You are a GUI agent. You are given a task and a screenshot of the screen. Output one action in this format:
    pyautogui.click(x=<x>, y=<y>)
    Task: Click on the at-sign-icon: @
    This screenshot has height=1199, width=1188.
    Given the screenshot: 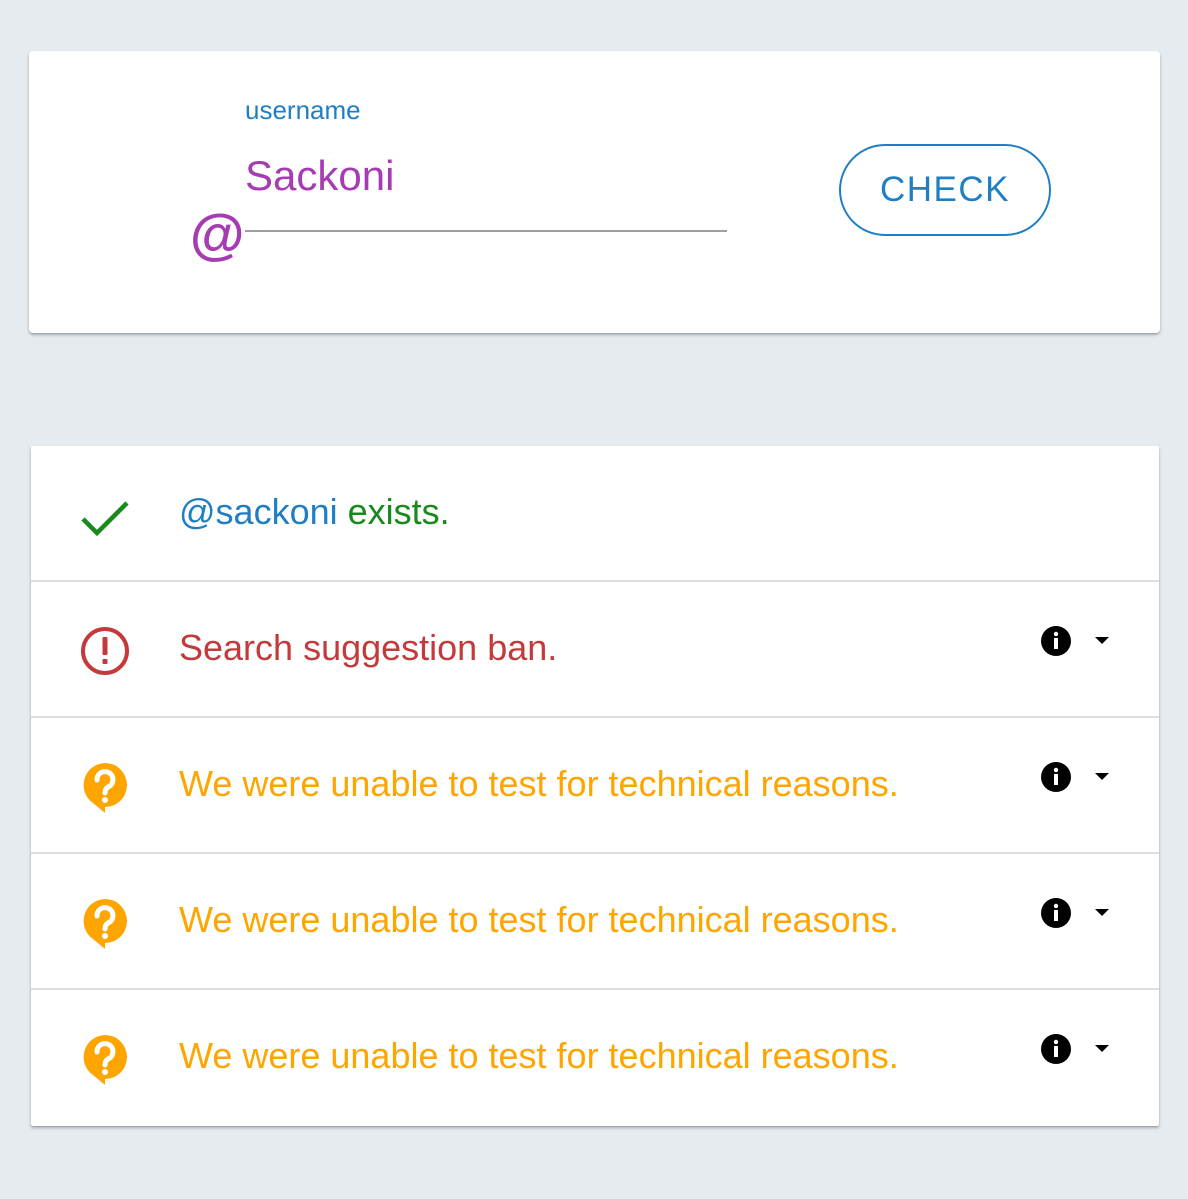 What is the action you would take?
    pyautogui.click(x=216, y=234)
    